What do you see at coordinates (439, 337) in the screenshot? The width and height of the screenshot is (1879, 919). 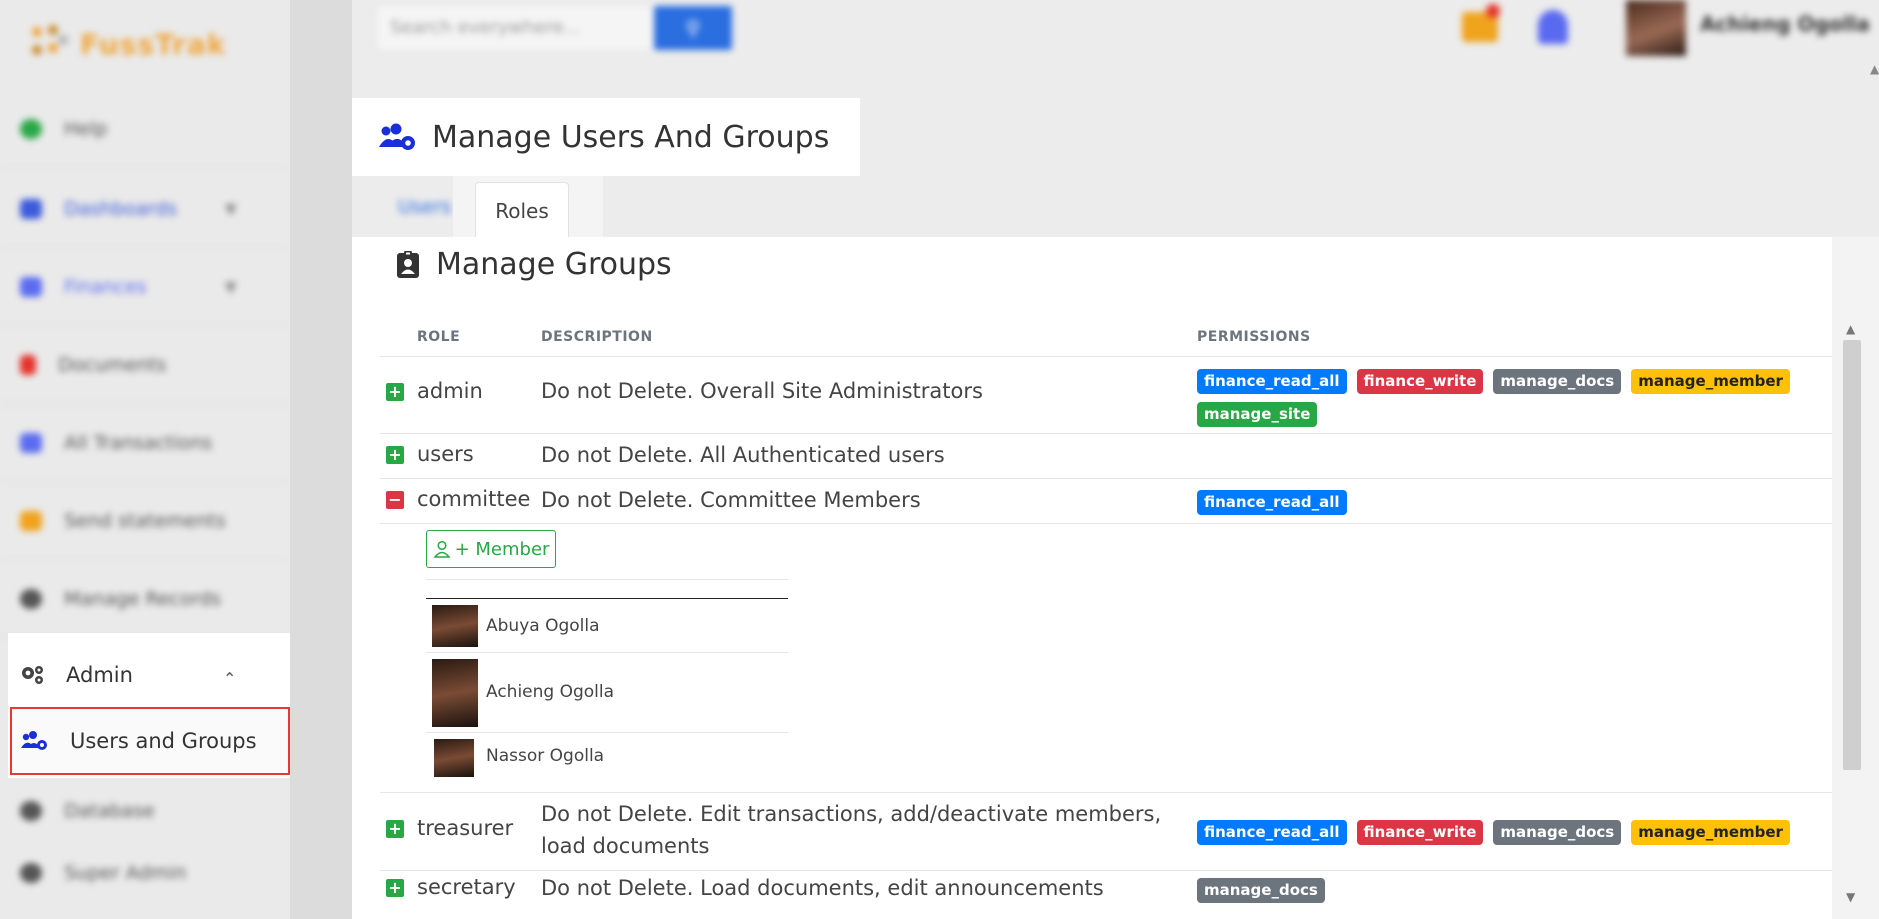 I see `column-header-role: ROLE` at bounding box center [439, 337].